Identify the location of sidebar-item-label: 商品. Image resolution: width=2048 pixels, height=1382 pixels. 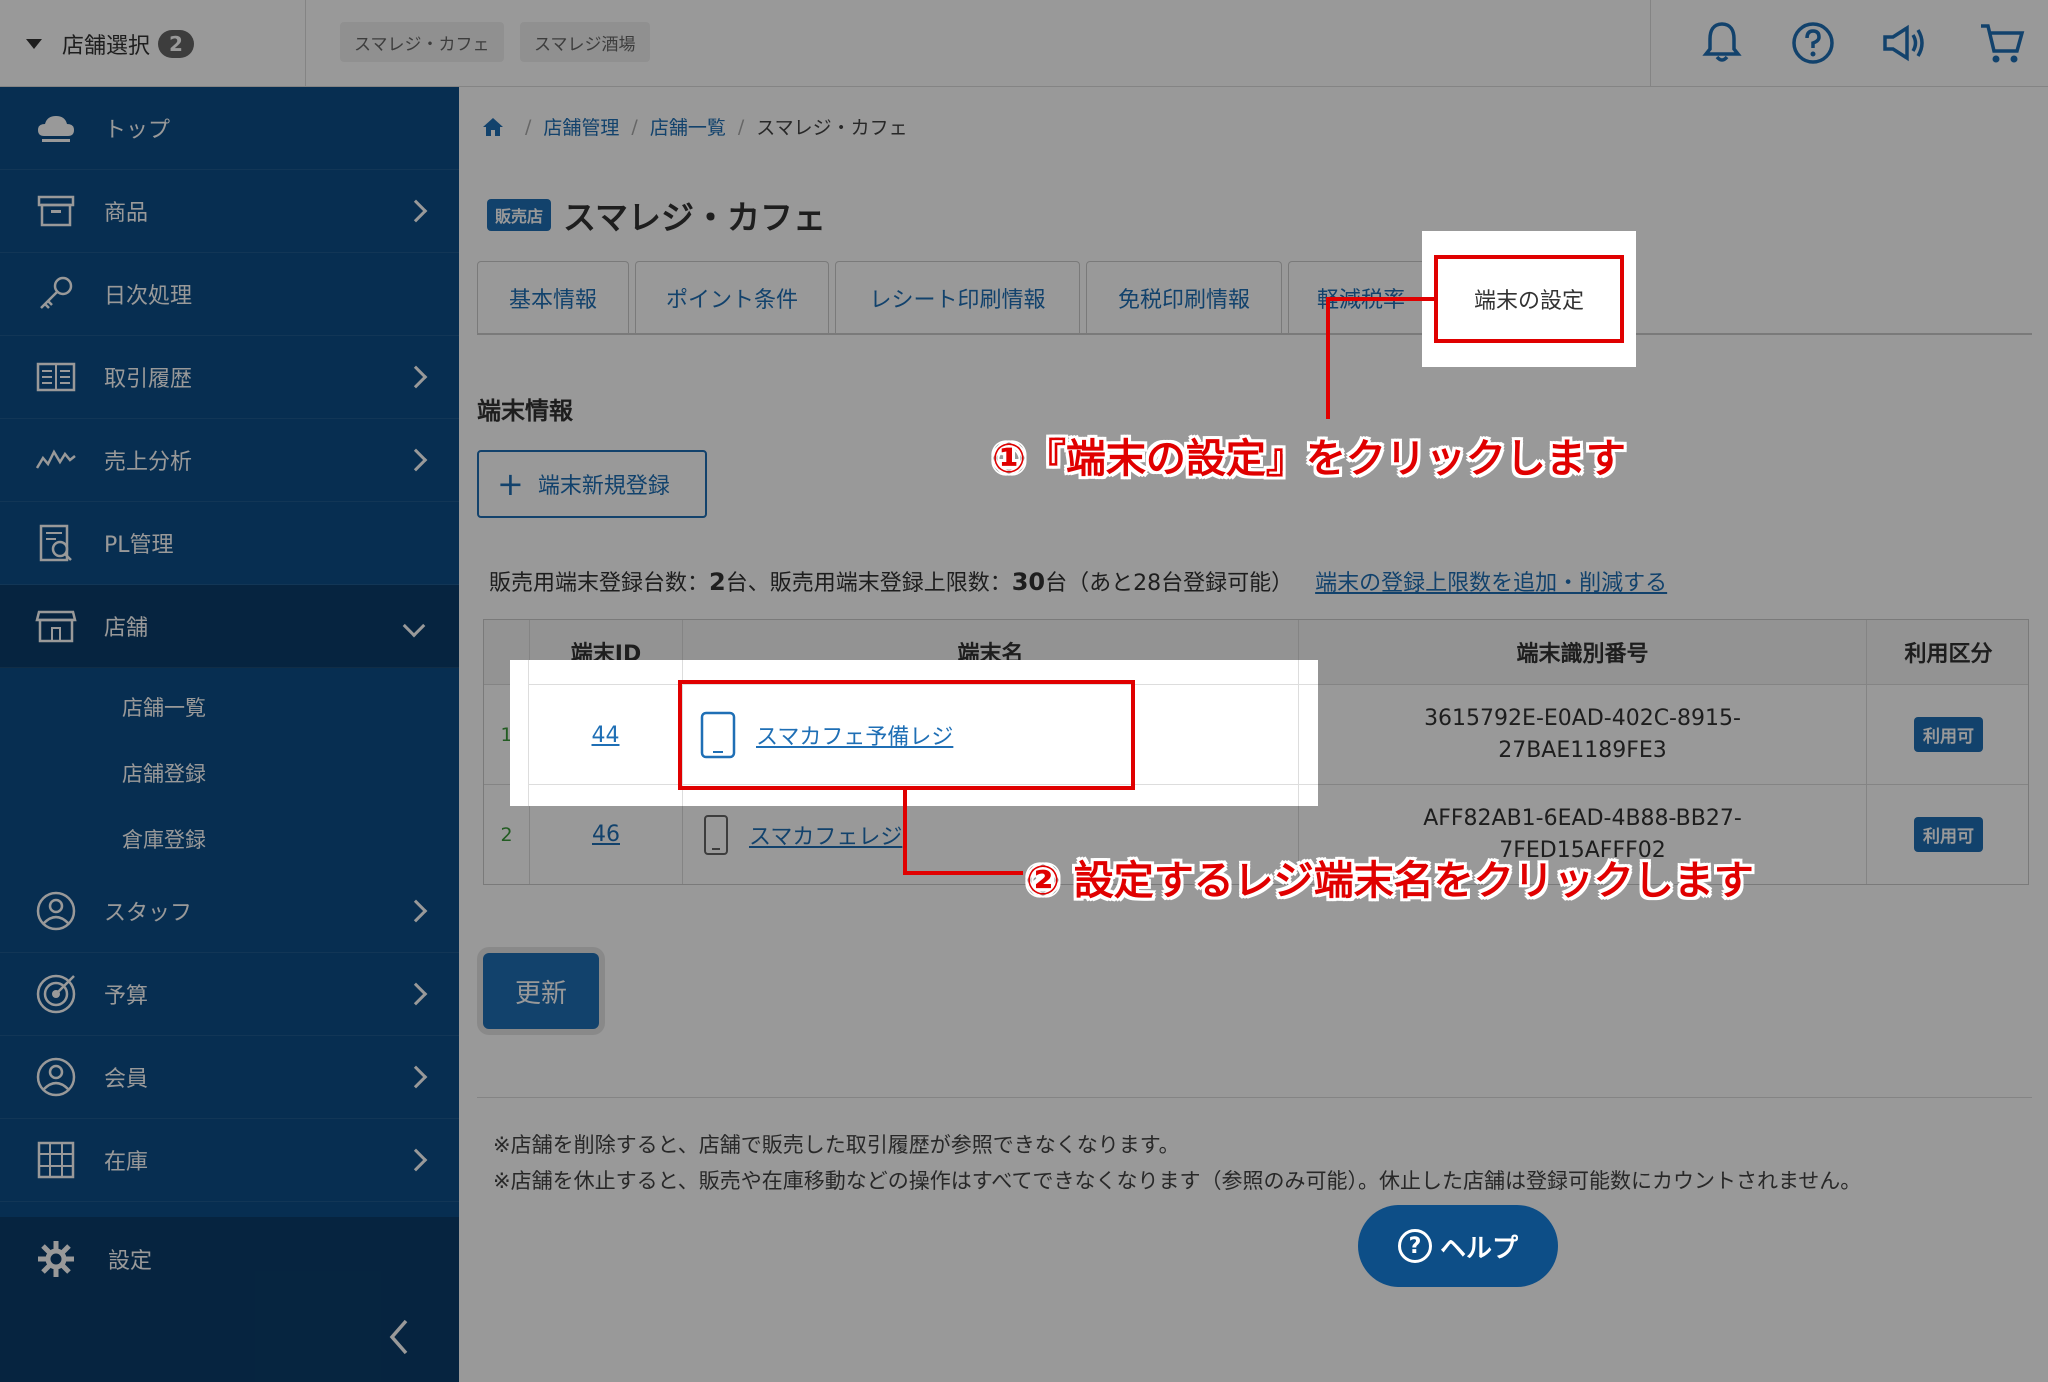
(126, 213).